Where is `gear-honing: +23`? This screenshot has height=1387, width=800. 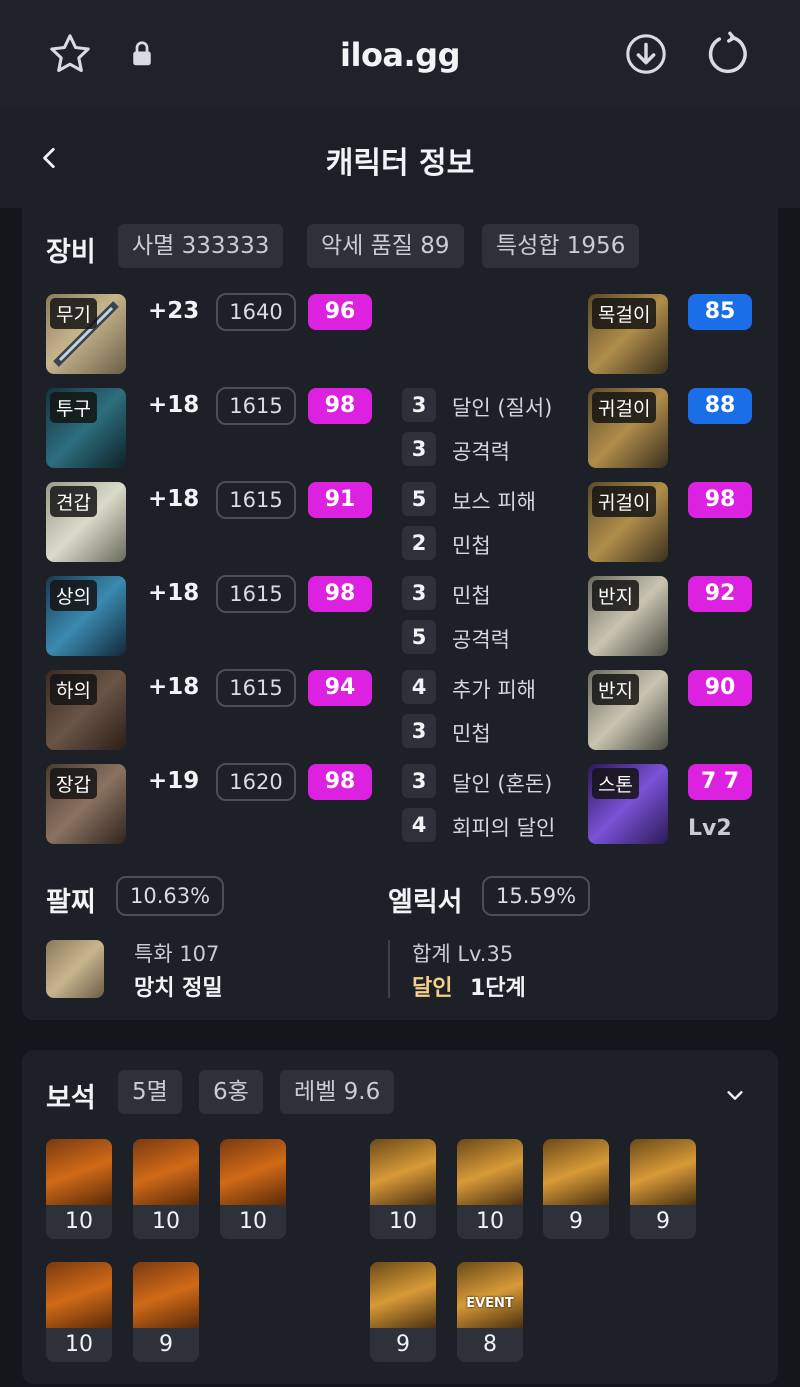
gear-honing: +23 is located at coordinates (174, 311).